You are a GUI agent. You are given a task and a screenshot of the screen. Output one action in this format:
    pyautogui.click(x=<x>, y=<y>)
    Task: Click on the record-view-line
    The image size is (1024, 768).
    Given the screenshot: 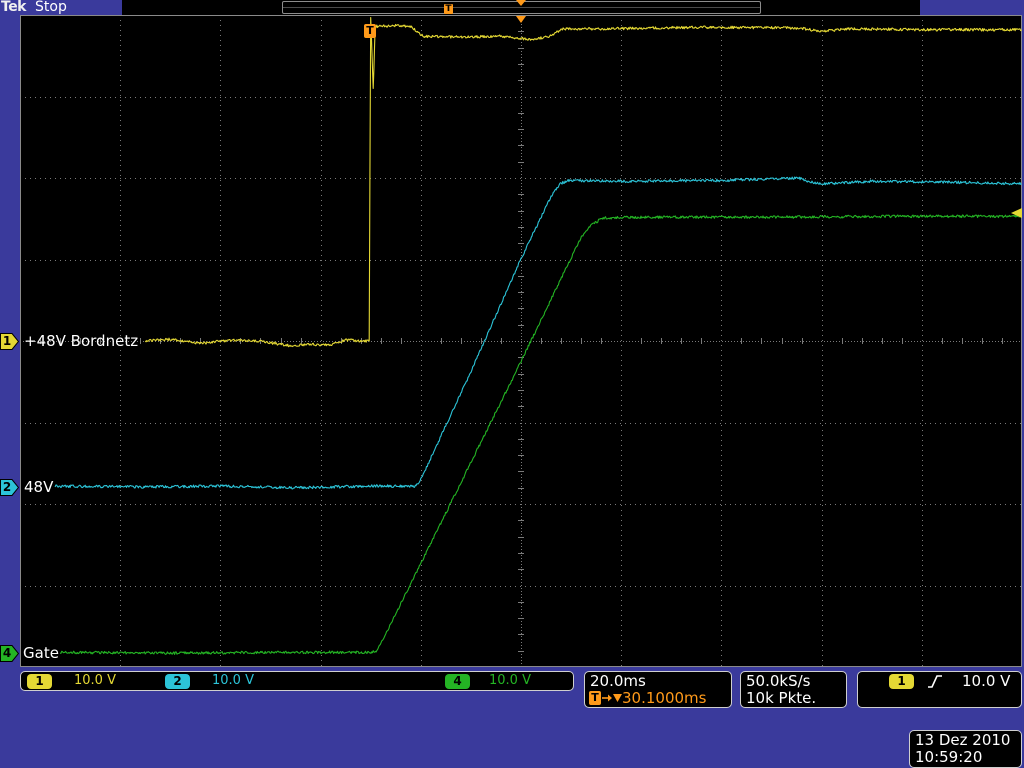 What is the action you would take?
    pyautogui.click(x=521, y=7)
    